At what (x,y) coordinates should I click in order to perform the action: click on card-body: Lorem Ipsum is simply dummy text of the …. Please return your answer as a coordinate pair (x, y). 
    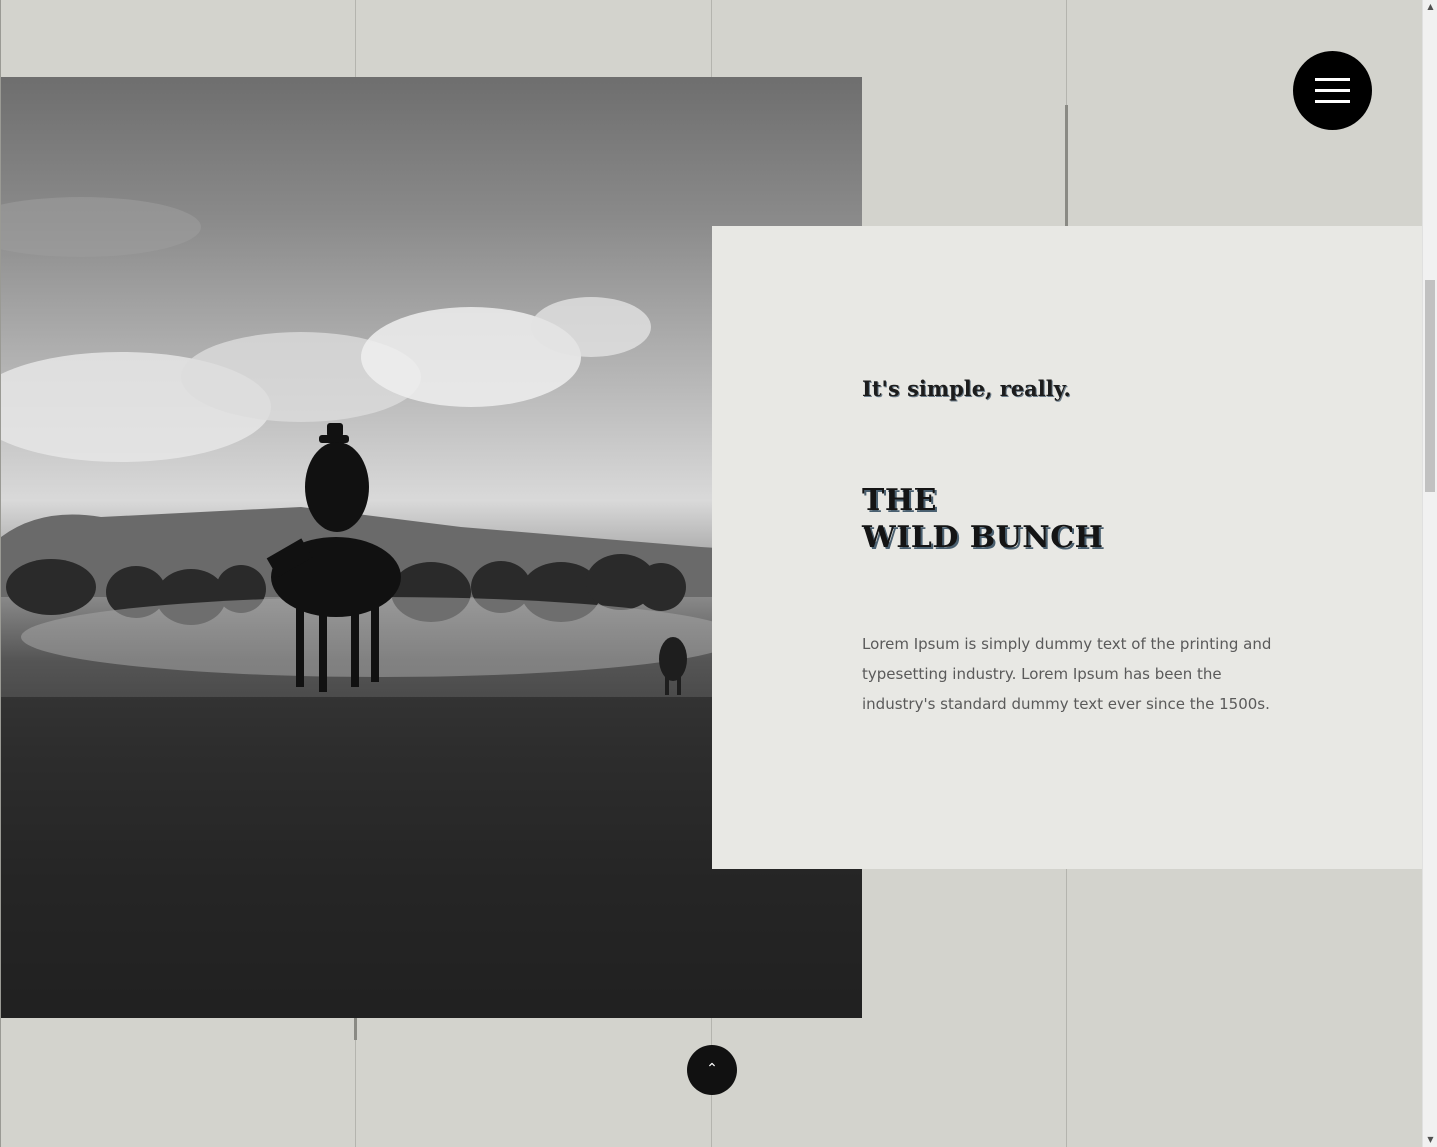
    Looking at the image, I should click on (1067, 674).